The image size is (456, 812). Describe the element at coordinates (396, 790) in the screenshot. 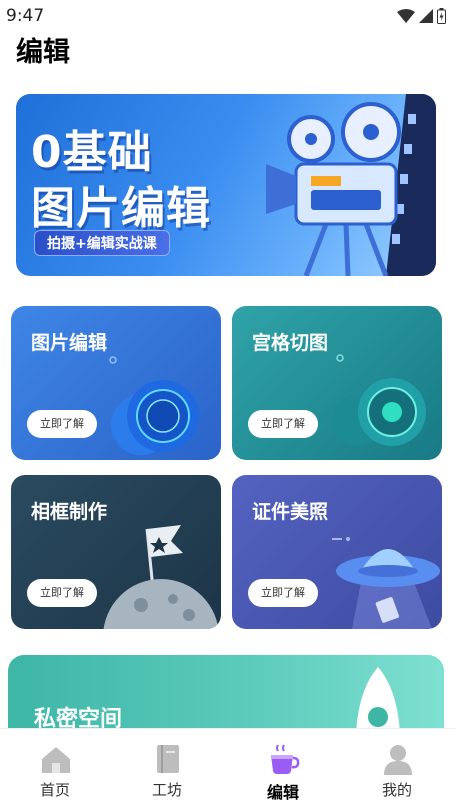

I see `tab-label: 我的` at that location.